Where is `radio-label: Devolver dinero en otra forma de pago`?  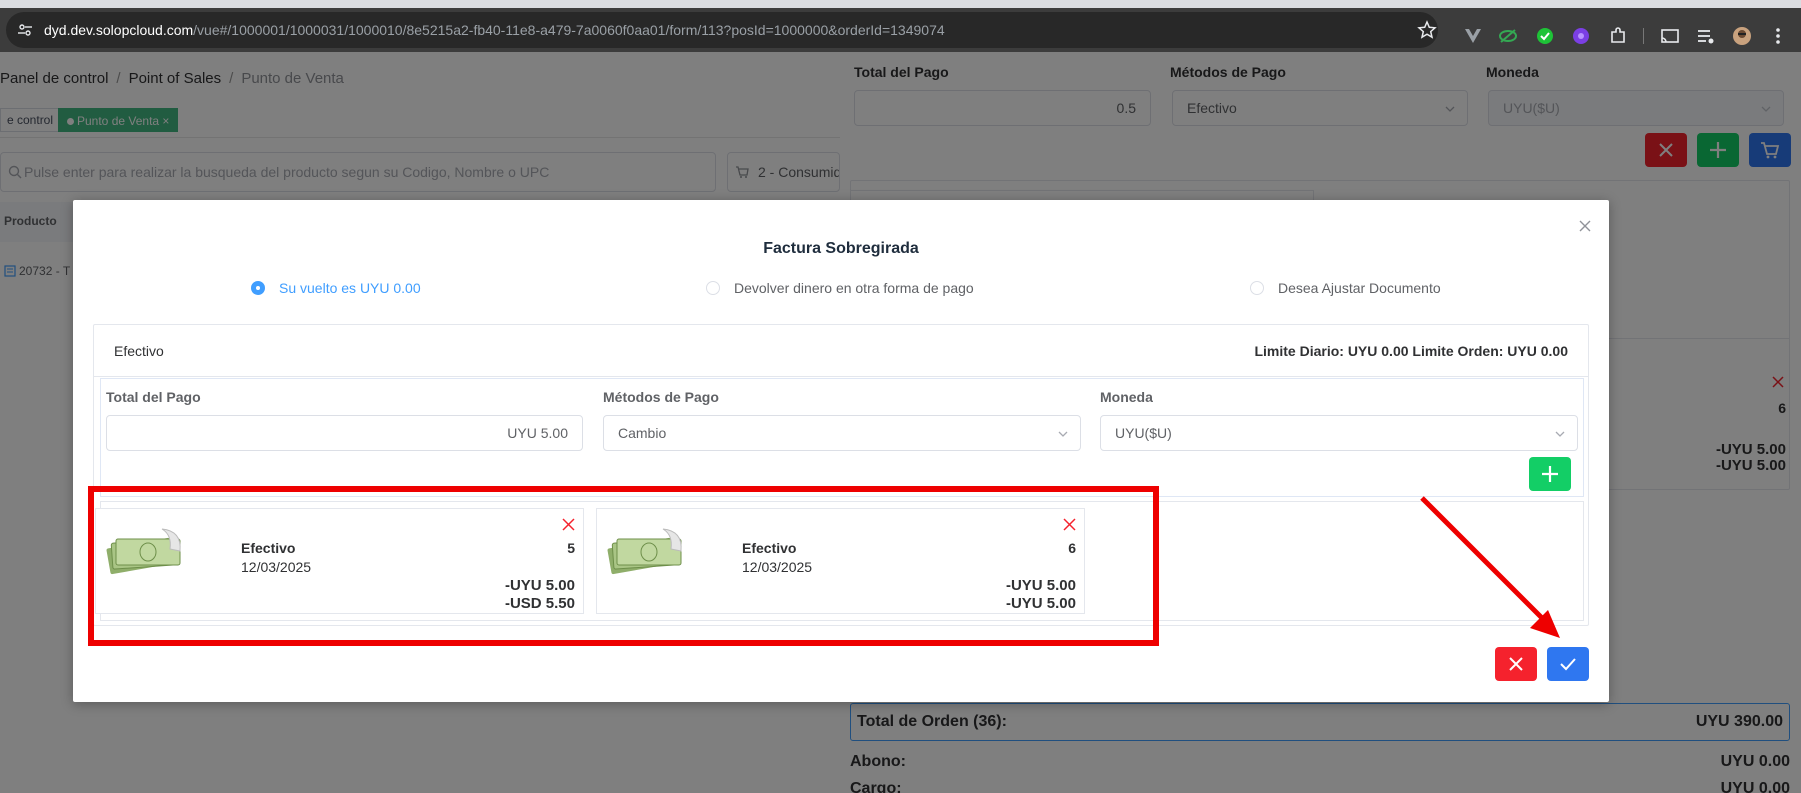
radio-label: Devolver dinero en otra forma de pago is located at coordinates (854, 288).